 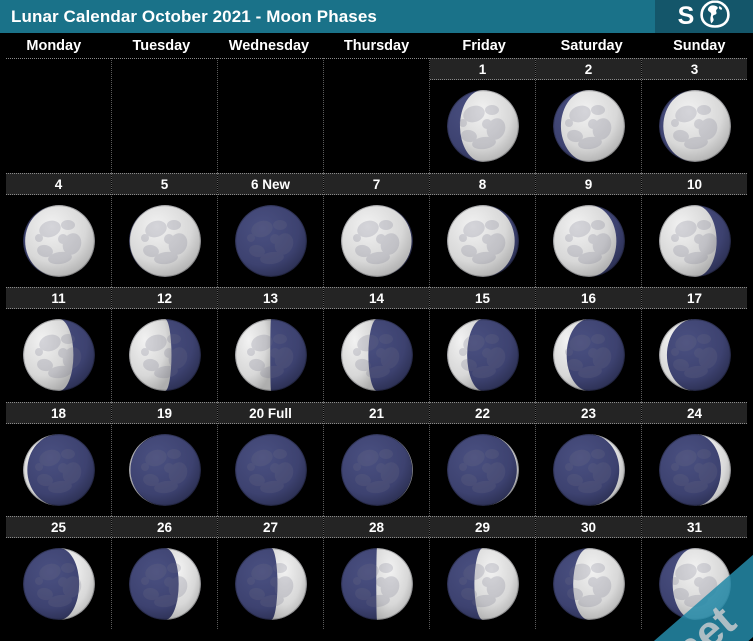 What do you see at coordinates (482, 183) in the screenshot?
I see `day-number-label: 8` at bounding box center [482, 183].